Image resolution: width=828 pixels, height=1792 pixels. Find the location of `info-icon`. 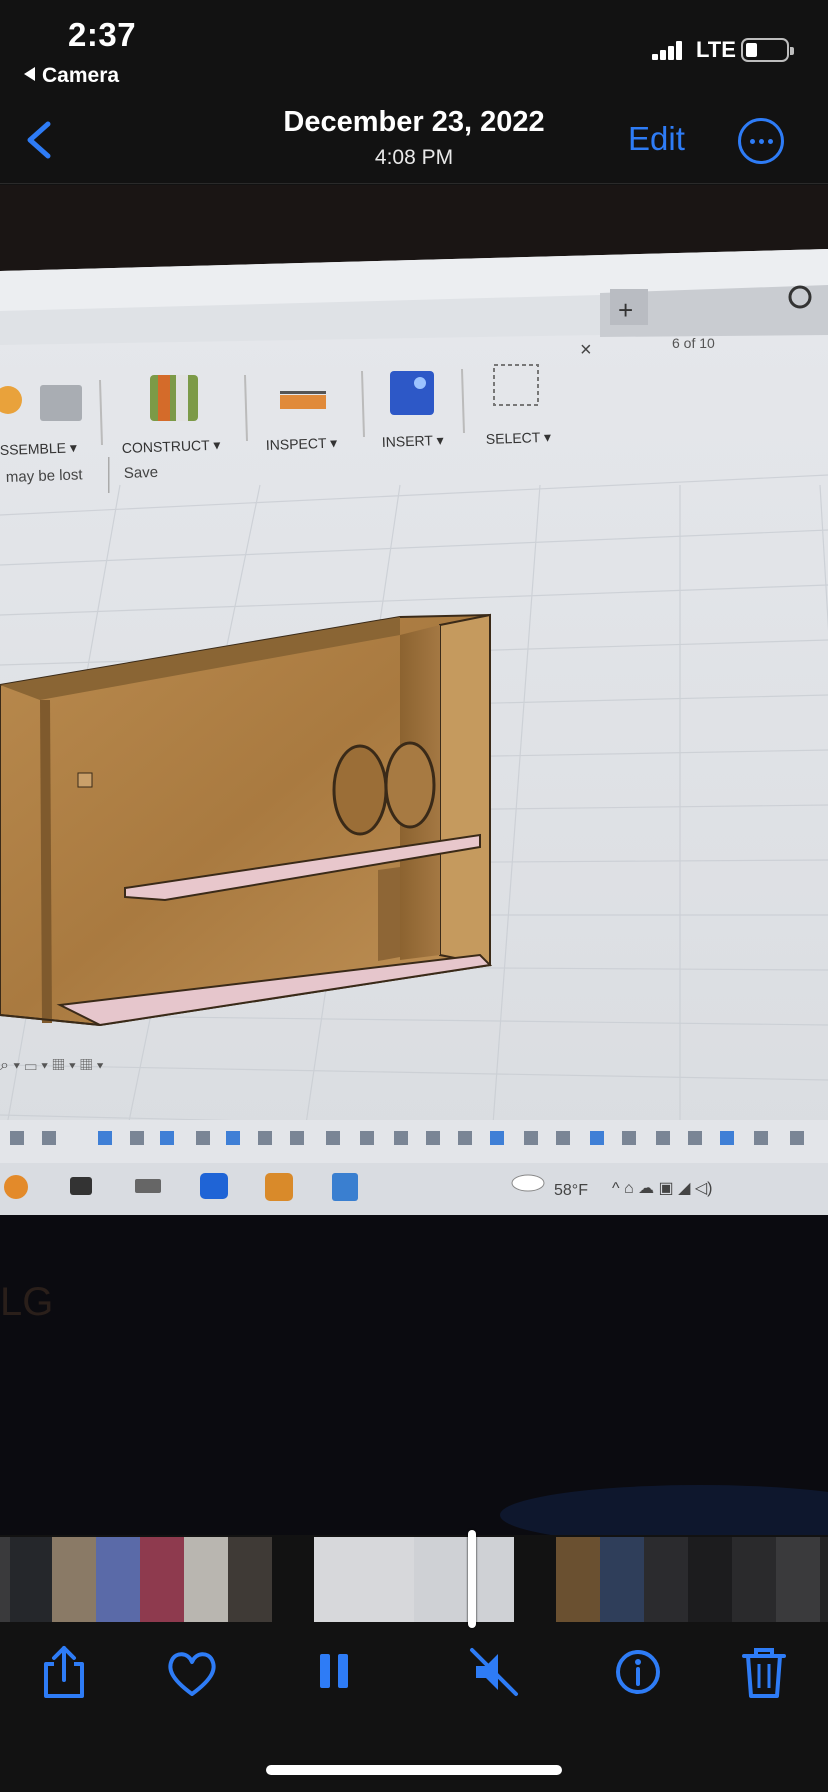

info-icon is located at coordinates (638, 1672).